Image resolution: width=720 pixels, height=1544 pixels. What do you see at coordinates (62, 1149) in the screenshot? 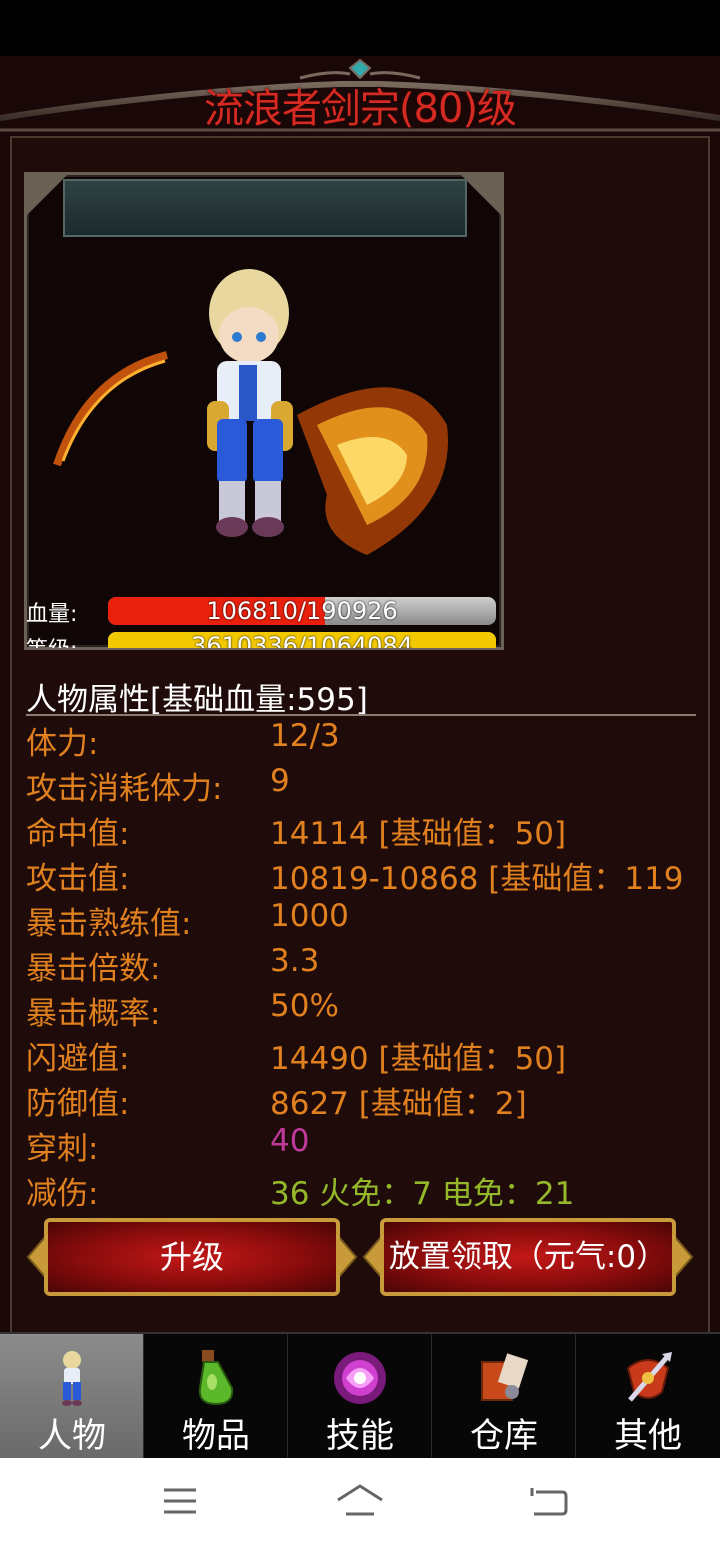
I see `attribute-label: 穿刺:` at bounding box center [62, 1149].